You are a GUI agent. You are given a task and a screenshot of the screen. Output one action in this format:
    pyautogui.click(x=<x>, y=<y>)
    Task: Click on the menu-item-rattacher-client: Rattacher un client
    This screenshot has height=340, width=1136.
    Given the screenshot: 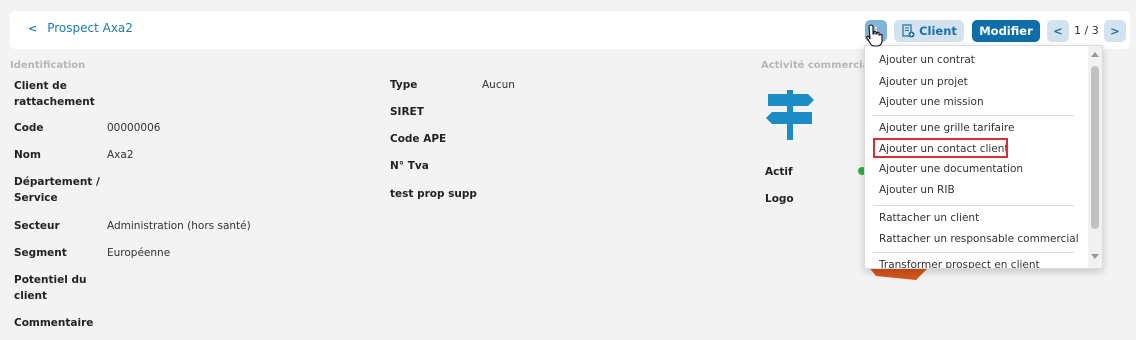 What is the action you would take?
    pyautogui.click(x=929, y=218)
    